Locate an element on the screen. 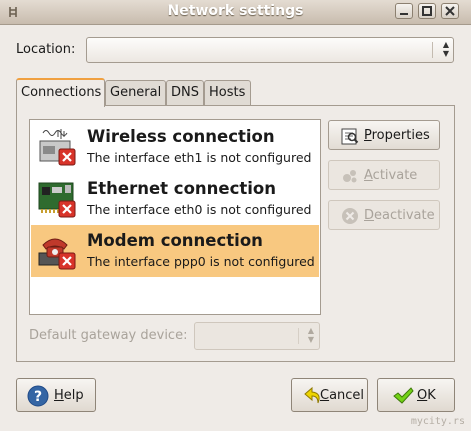 This screenshot has height=431, width=471. connection-name: Ethernet connection is located at coordinates (182, 188).